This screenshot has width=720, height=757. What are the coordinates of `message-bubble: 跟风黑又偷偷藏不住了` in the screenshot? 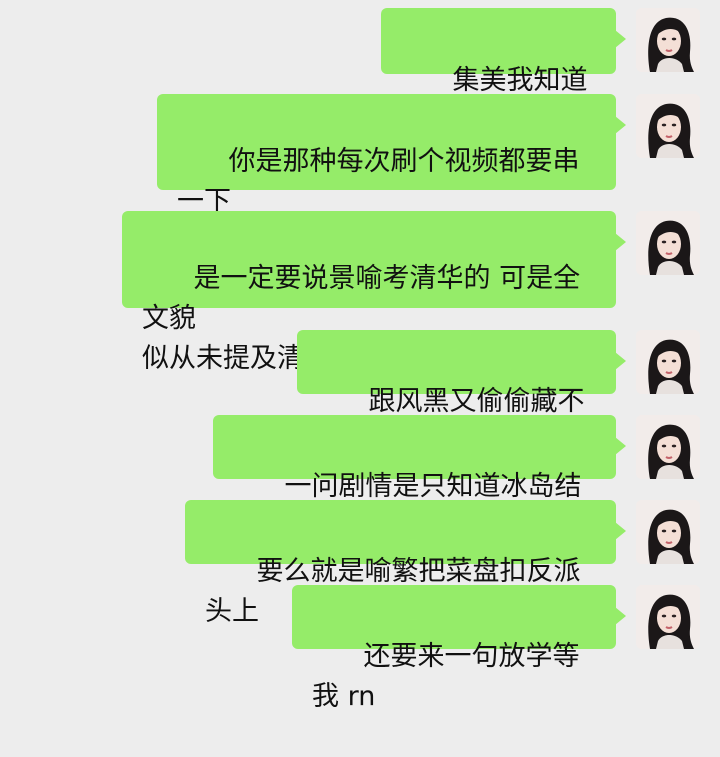 It's located at (461, 393).